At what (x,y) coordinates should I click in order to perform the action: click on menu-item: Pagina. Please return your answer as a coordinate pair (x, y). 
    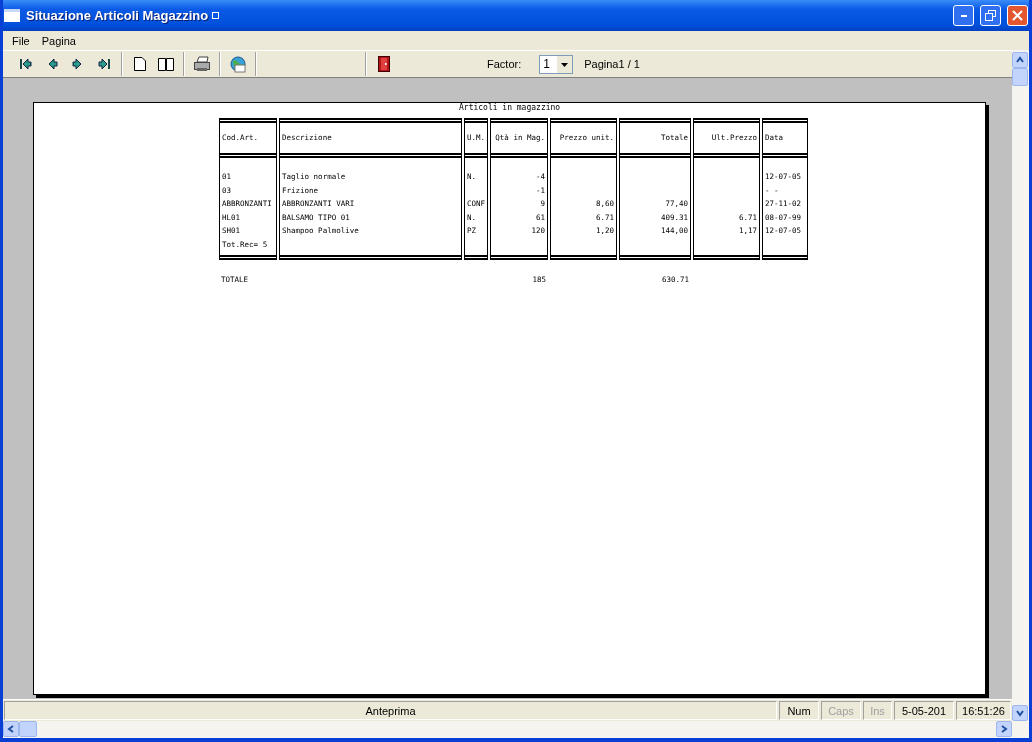
    Looking at the image, I should click on (58, 40).